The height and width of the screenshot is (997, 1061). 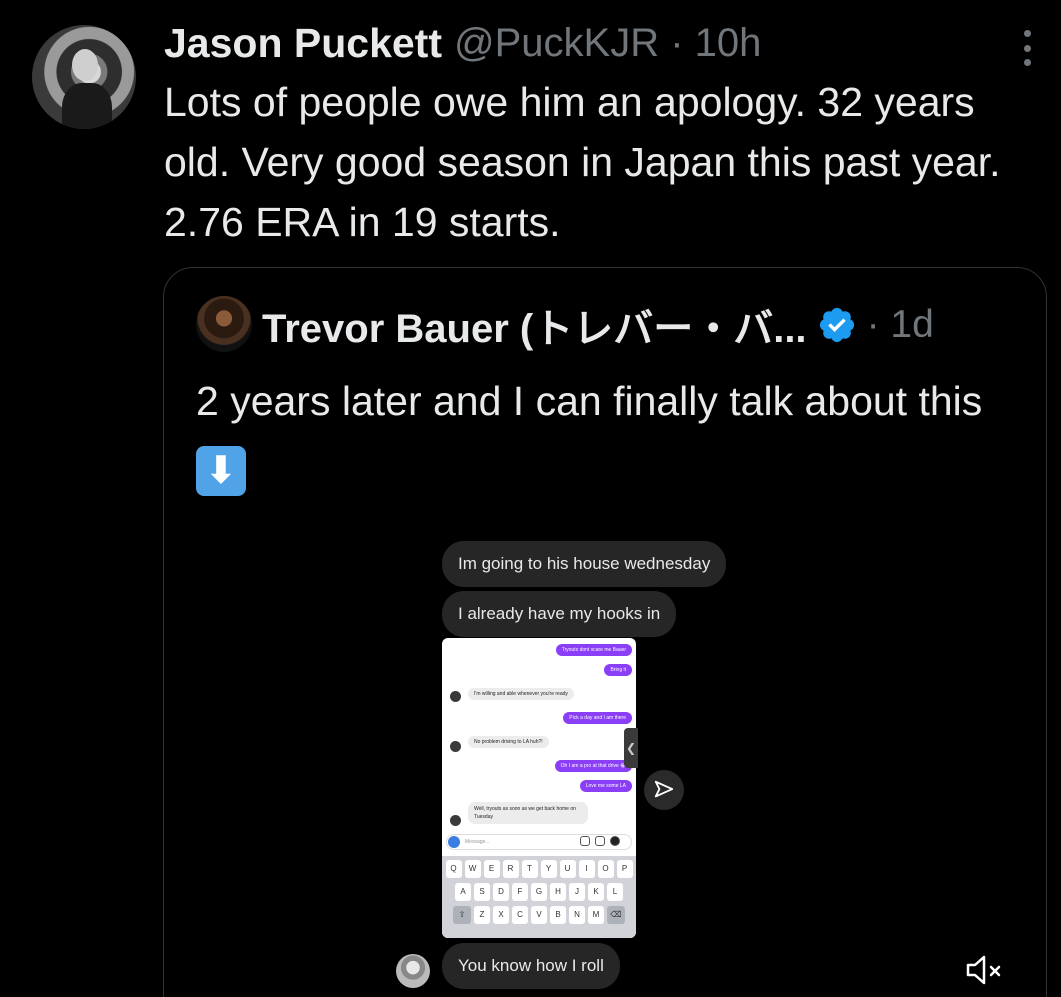 What do you see at coordinates (491, 869) in the screenshot?
I see `keyboard-key: E` at bounding box center [491, 869].